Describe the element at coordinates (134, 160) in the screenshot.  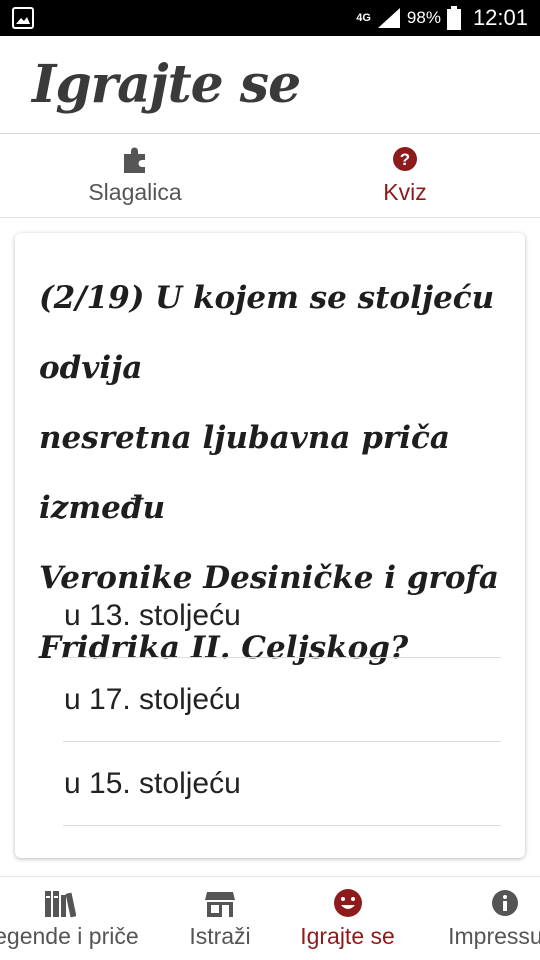
I see `puzzle-icon` at that location.